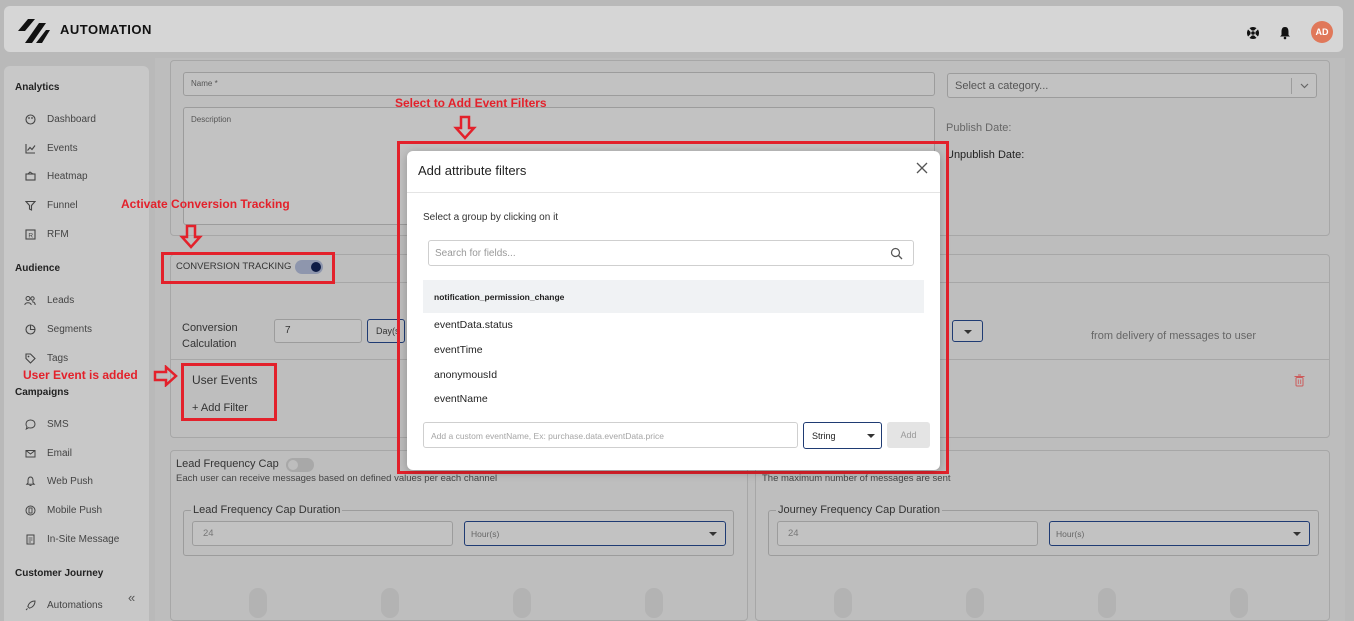 The height and width of the screenshot is (621, 1354). Describe the element at coordinates (42, 392) in the screenshot. I see `sidebar-section-campaigns: Campaigns` at that location.